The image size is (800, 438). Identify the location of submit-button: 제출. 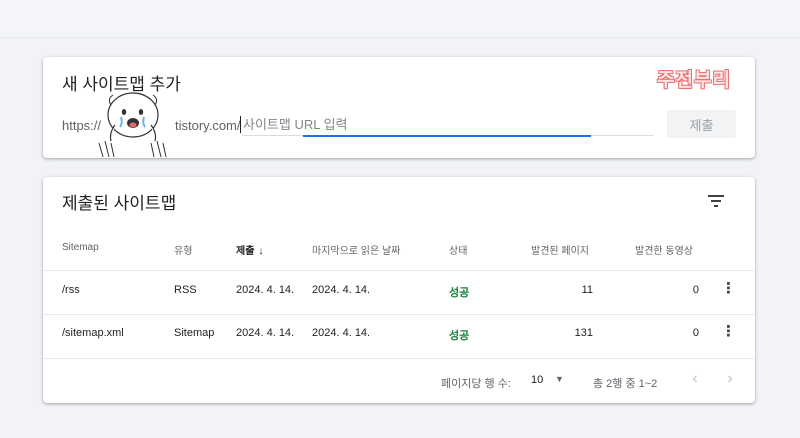
(701, 124).